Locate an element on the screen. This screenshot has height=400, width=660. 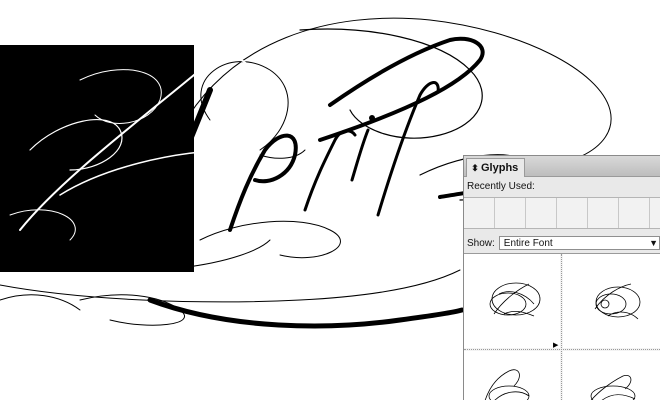
swash-A-glyph is located at coordinates (512, 301).